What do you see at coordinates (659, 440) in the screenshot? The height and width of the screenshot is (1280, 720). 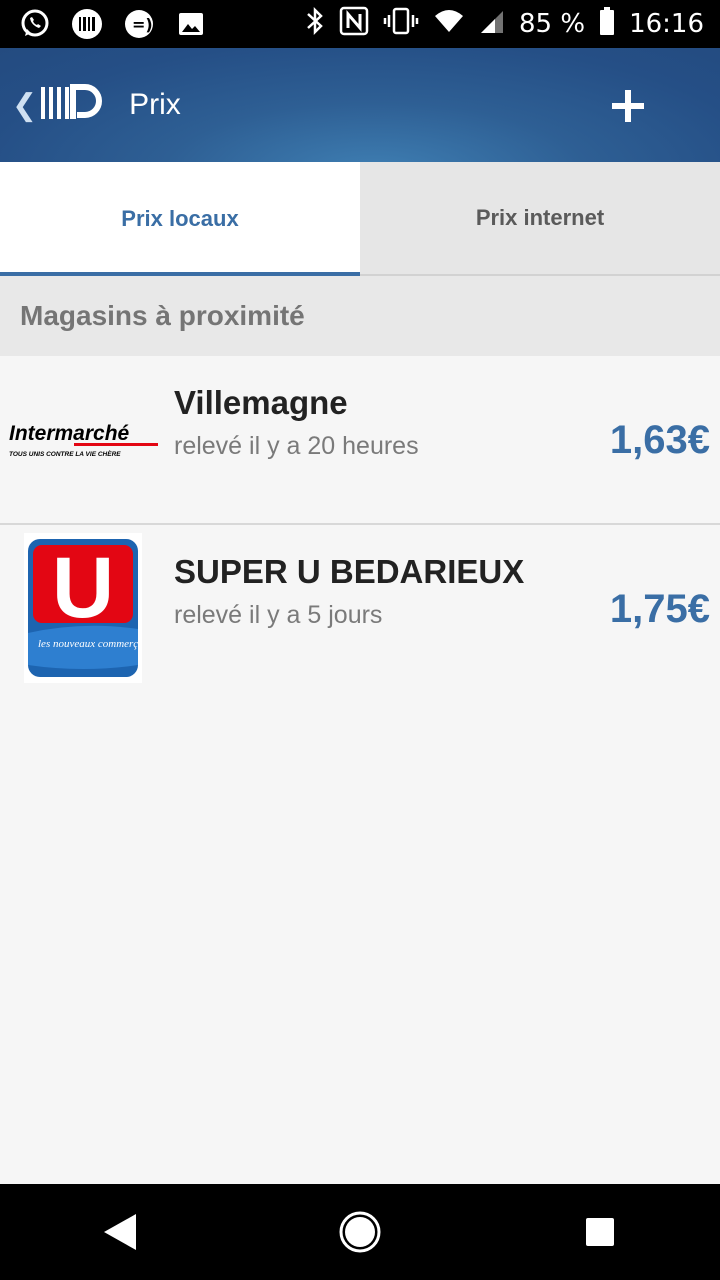 I see `store-price: 1,63€` at bounding box center [659, 440].